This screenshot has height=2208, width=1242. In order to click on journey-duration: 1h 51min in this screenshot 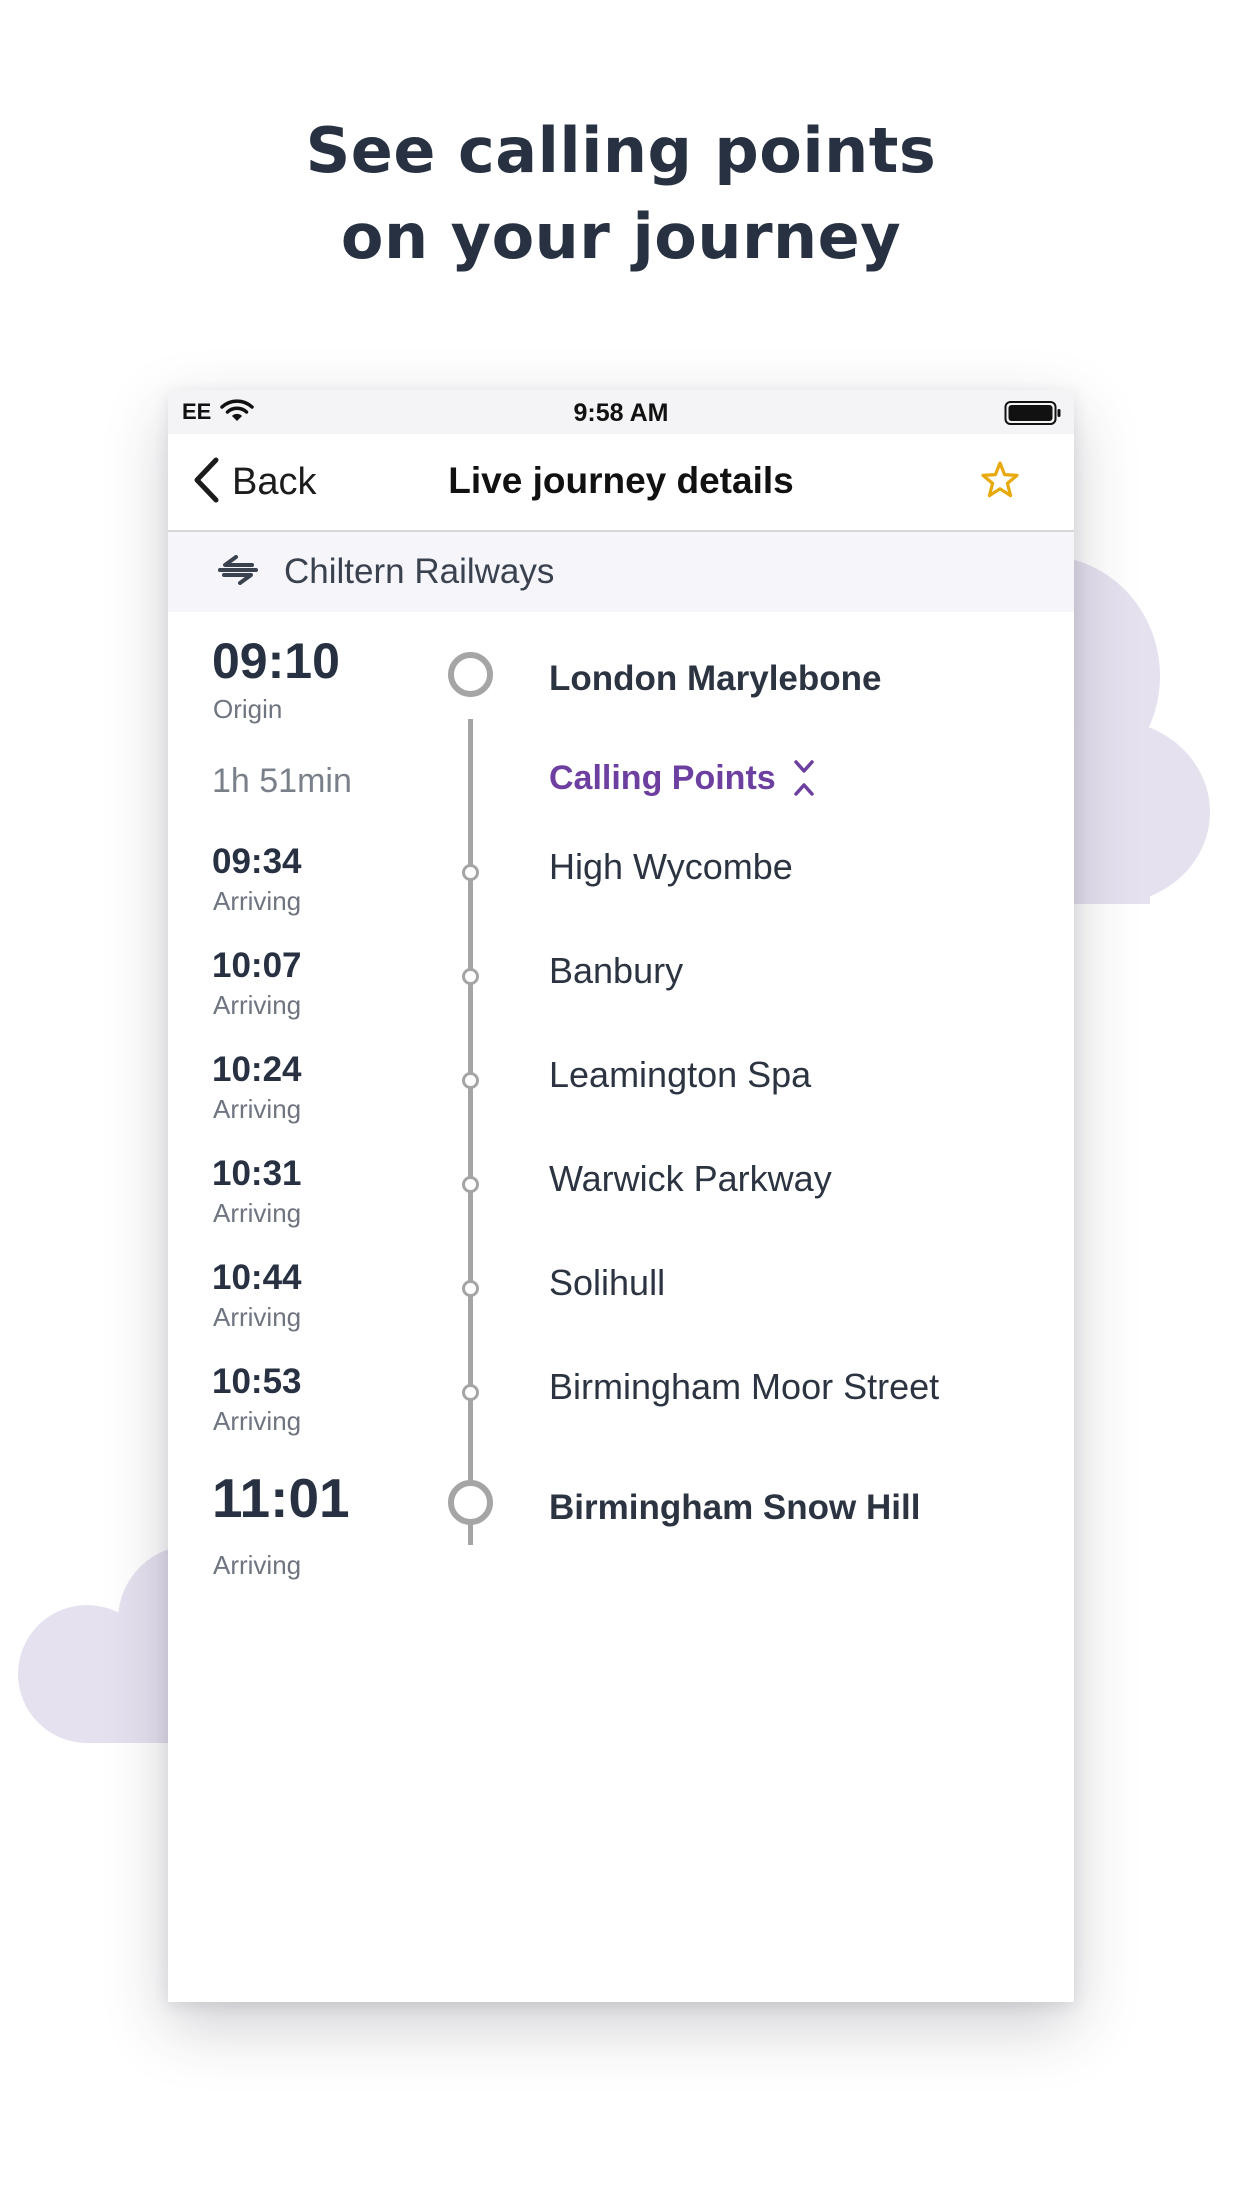, I will do `click(282, 781)`.